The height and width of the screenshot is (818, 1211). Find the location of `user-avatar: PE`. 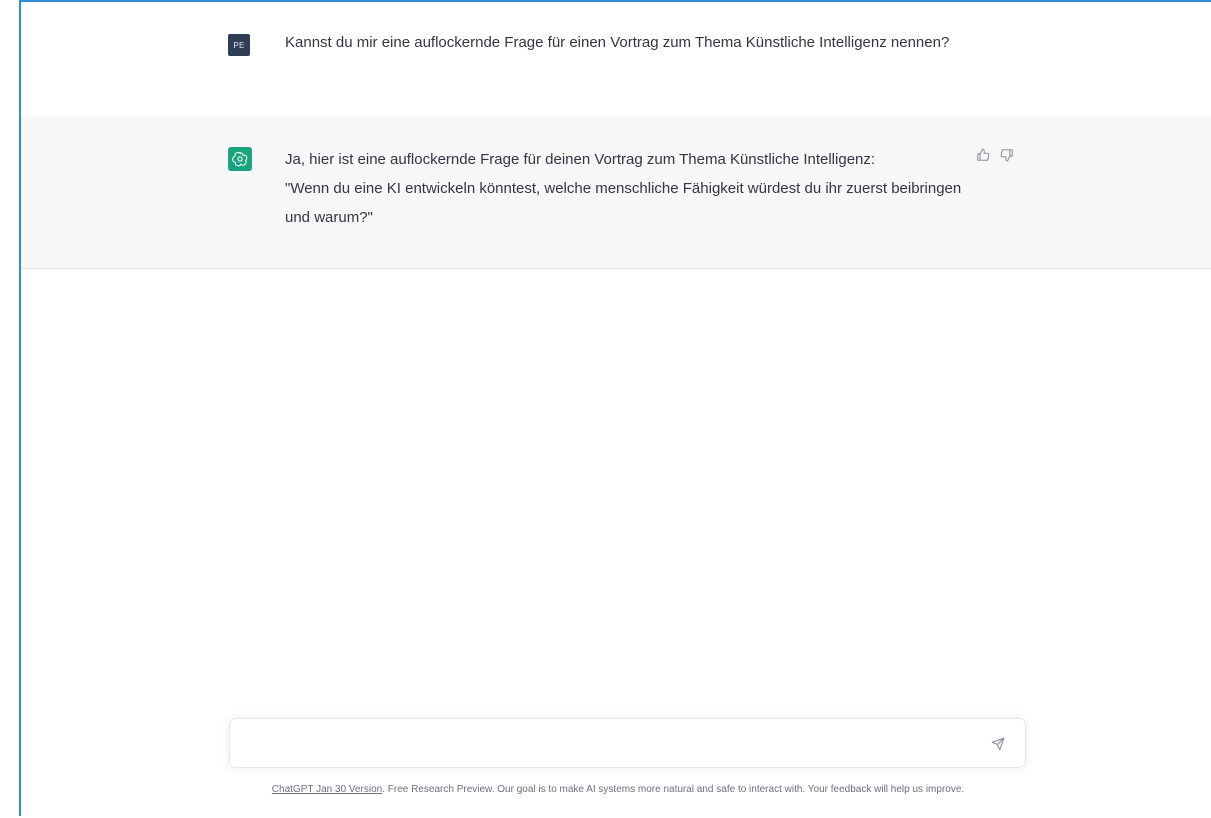

user-avatar: PE is located at coordinates (239, 45).